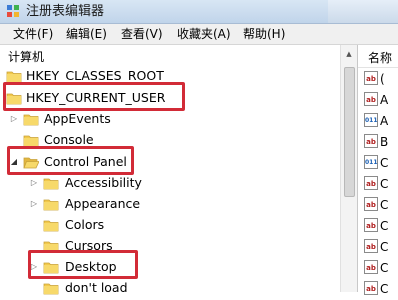 This screenshot has width=398, height=300. What do you see at coordinates (170, 76) in the screenshot?
I see `tree-node-hkey-classes-root: HKEY_CLASSES_ROOT` at bounding box center [170, 76].